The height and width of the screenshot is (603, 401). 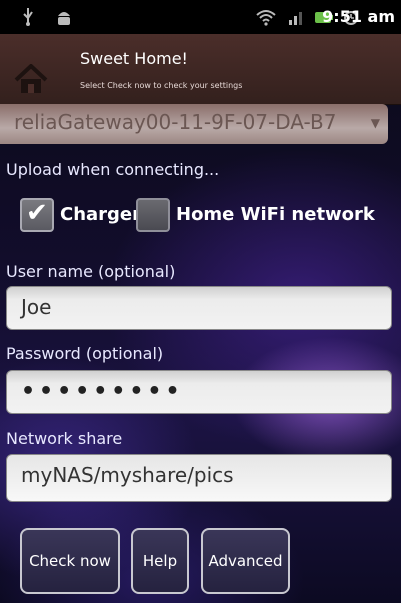 I want to click on checkmark-icon: ✔, so click(x=37, y=213).